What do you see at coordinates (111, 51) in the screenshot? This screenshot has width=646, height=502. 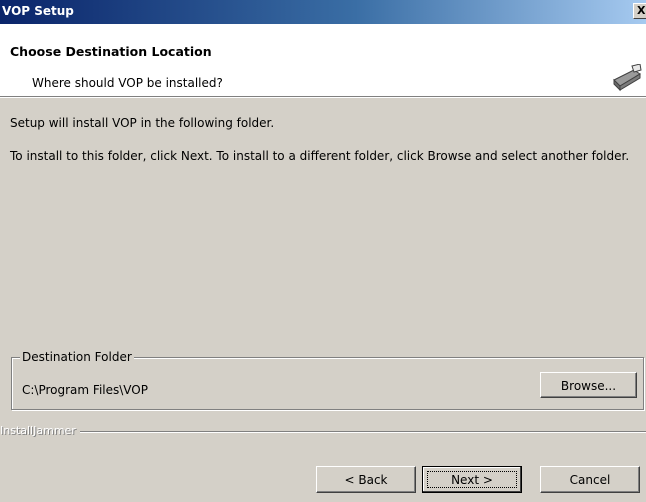 I see `page-title: Choose Destination Location` at bounding box center [111, 51].